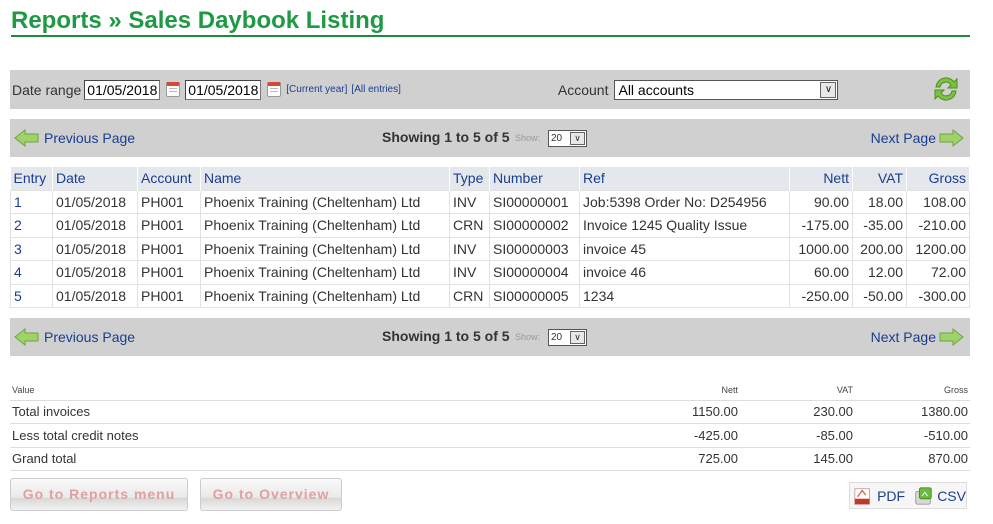  I want to click on cell-nett: -250.00, so click(821, 295).